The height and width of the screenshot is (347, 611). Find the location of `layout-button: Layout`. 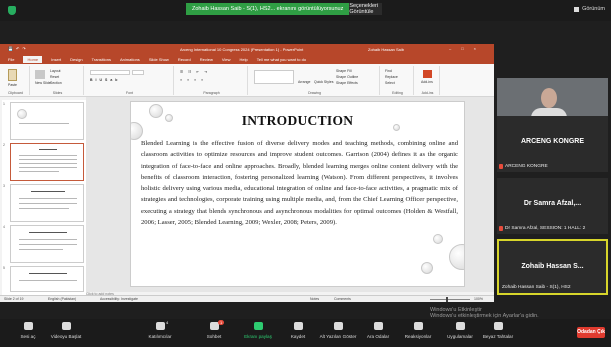

layout-button: Layout is located at coordinates (55, 71).